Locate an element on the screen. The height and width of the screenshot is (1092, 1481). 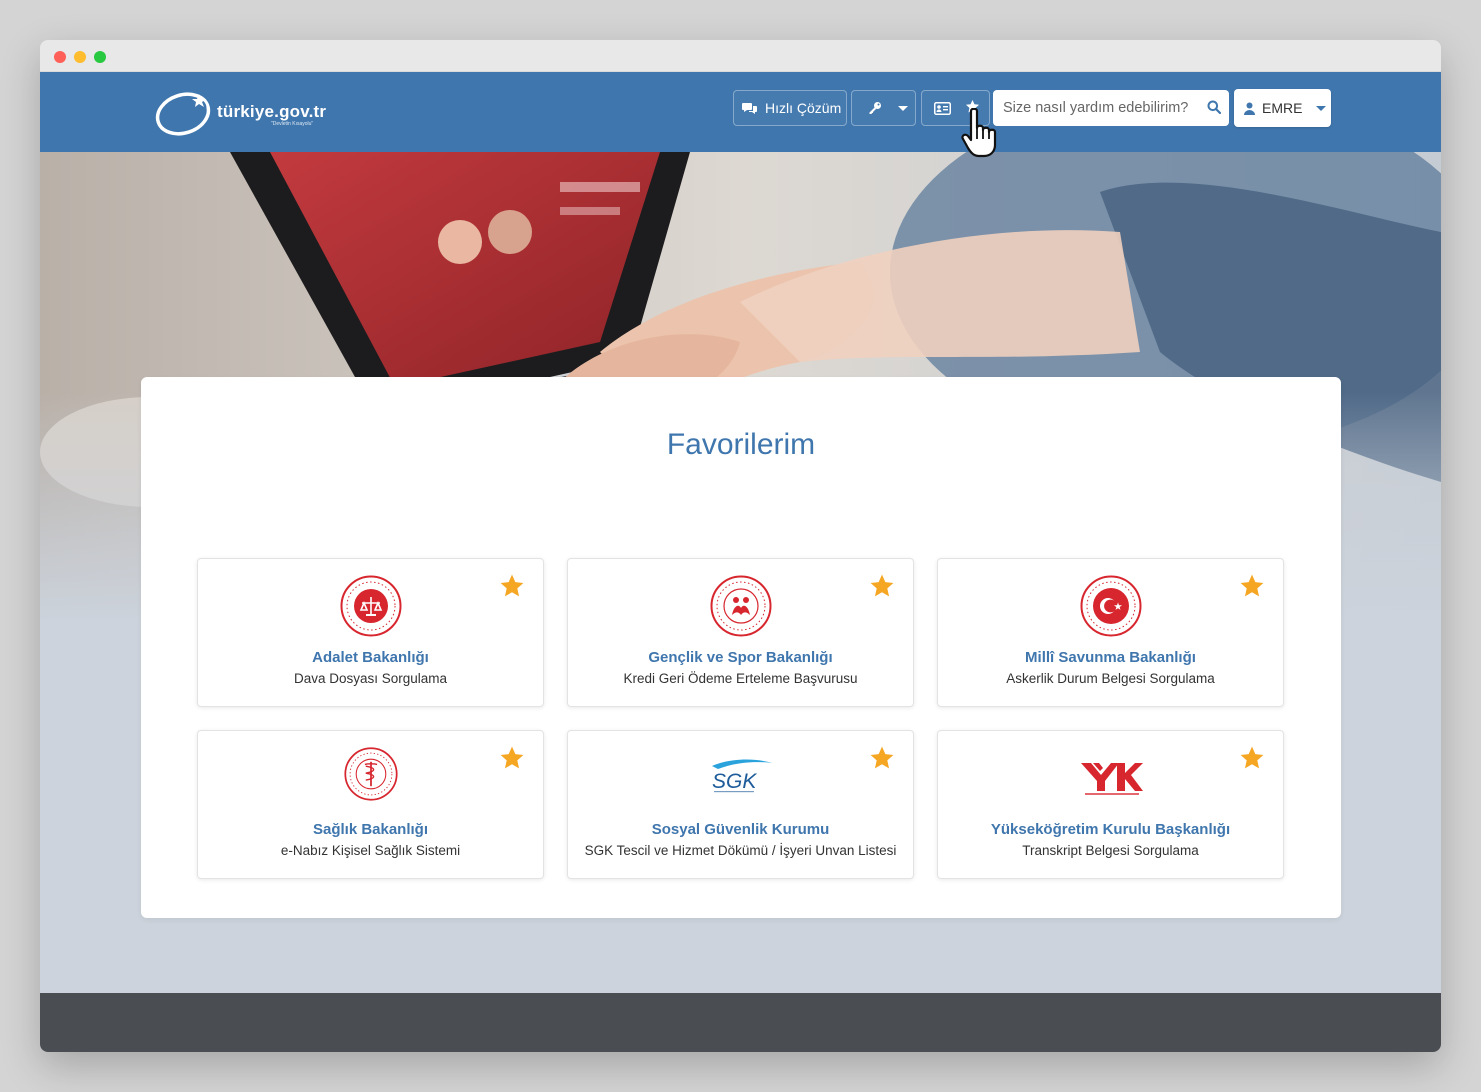
logo-tagline: "Devletin Kısayolu" is located at coordinates (292, 124).